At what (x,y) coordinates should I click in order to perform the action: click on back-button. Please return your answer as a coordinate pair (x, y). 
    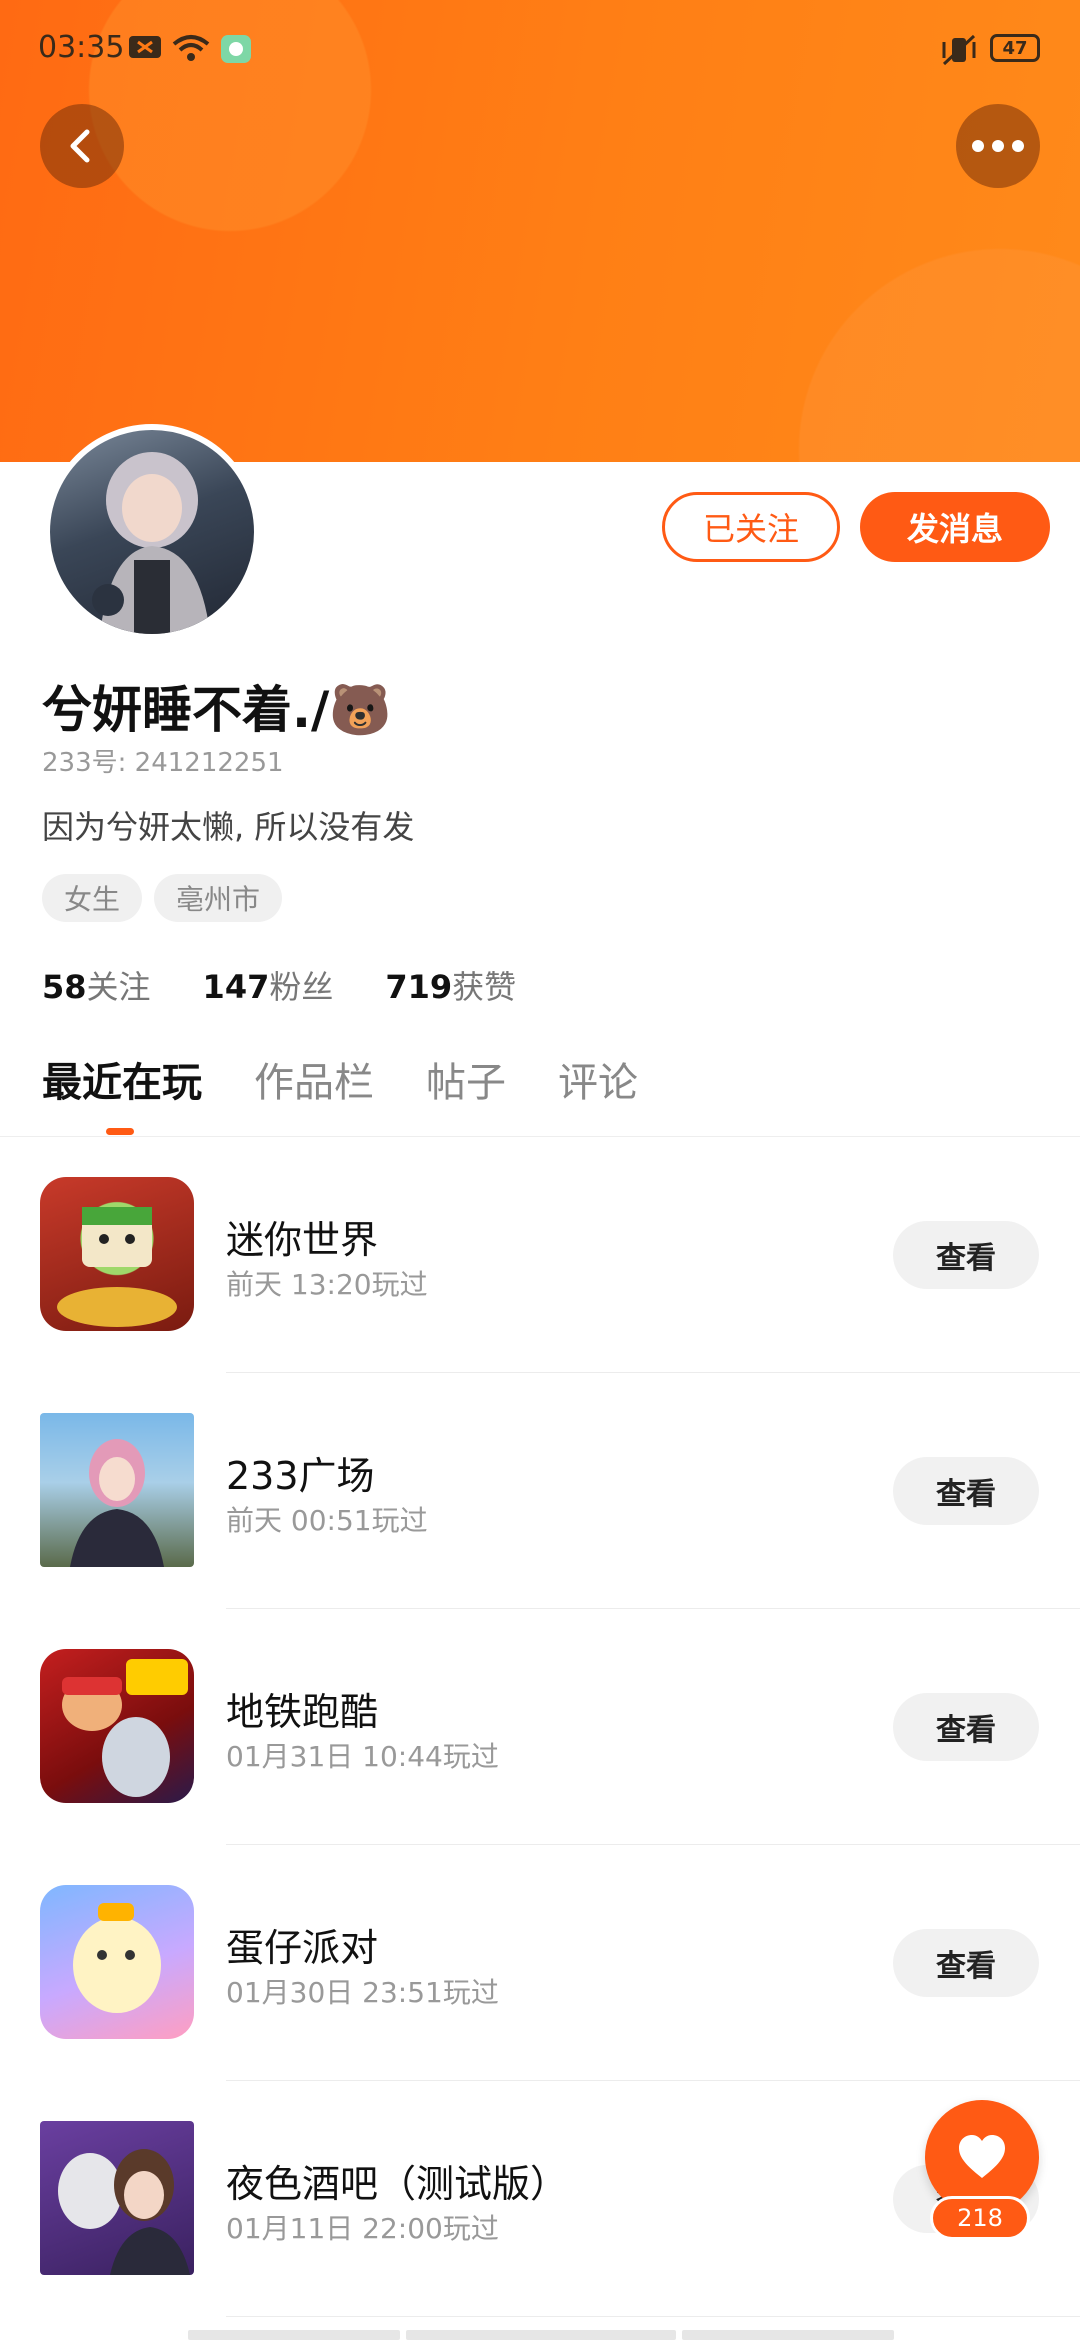
    Looking at the image, I should click on (82, 146).